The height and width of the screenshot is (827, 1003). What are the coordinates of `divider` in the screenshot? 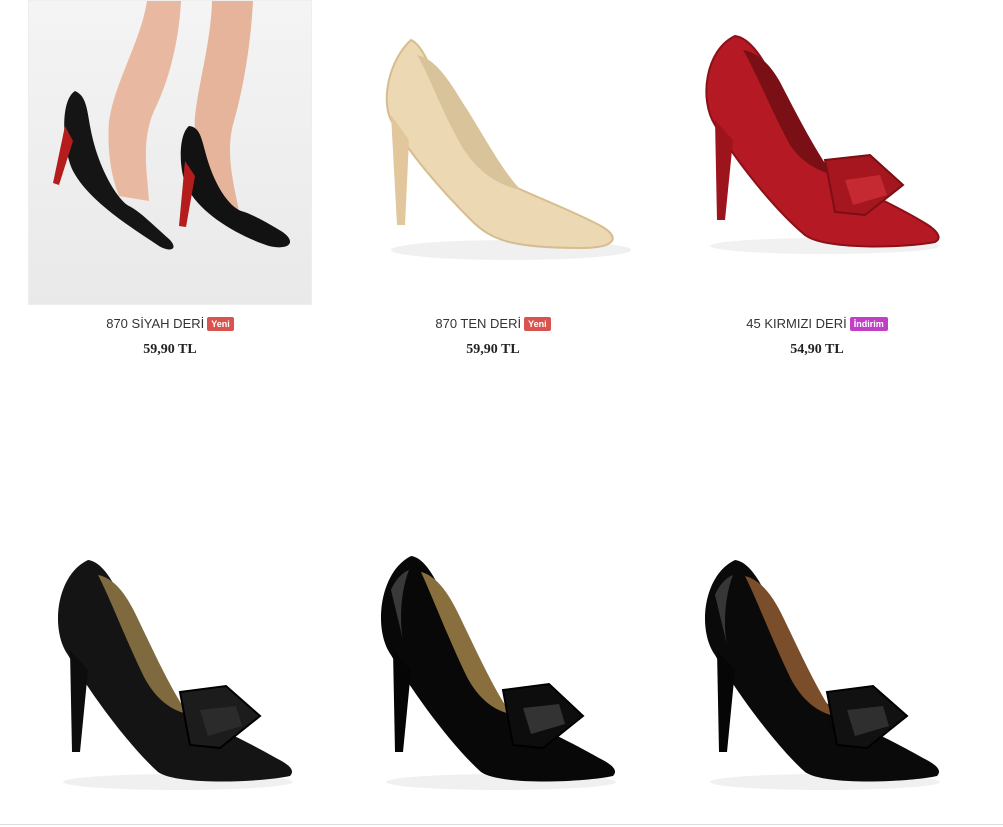 It's located at (501, 824).